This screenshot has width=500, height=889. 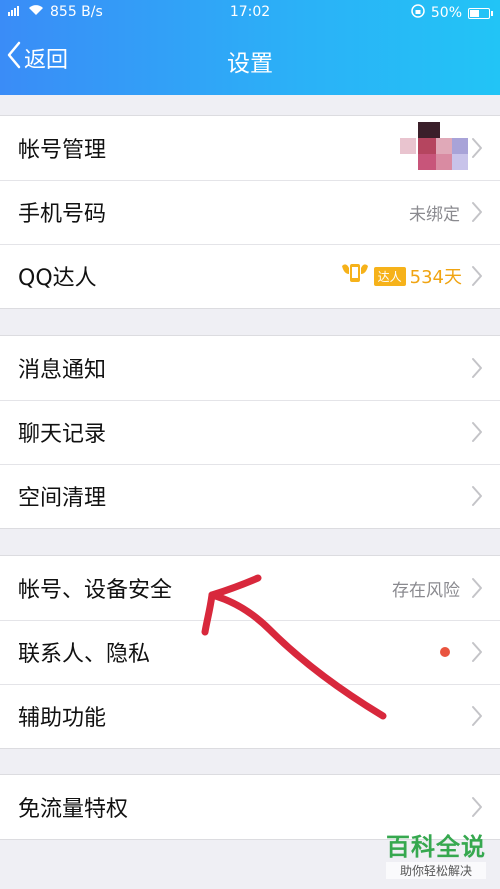 What do you see at coordinates (62, 214) in the screenshot?
I see `row-label: 手机号码` at bounding box center [62, 214].